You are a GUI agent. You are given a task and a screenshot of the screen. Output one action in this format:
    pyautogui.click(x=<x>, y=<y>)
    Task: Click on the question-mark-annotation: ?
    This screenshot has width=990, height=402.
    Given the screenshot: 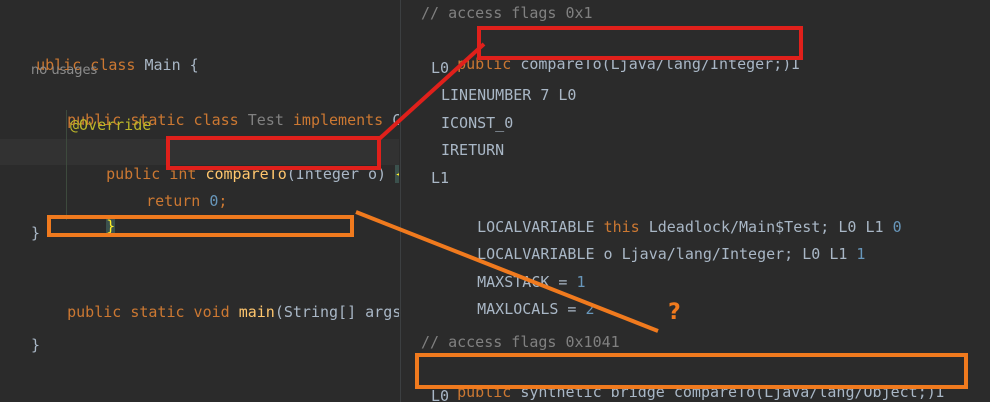 What is the action you would take?
    pyautogui.click(x=674, y=312)
    